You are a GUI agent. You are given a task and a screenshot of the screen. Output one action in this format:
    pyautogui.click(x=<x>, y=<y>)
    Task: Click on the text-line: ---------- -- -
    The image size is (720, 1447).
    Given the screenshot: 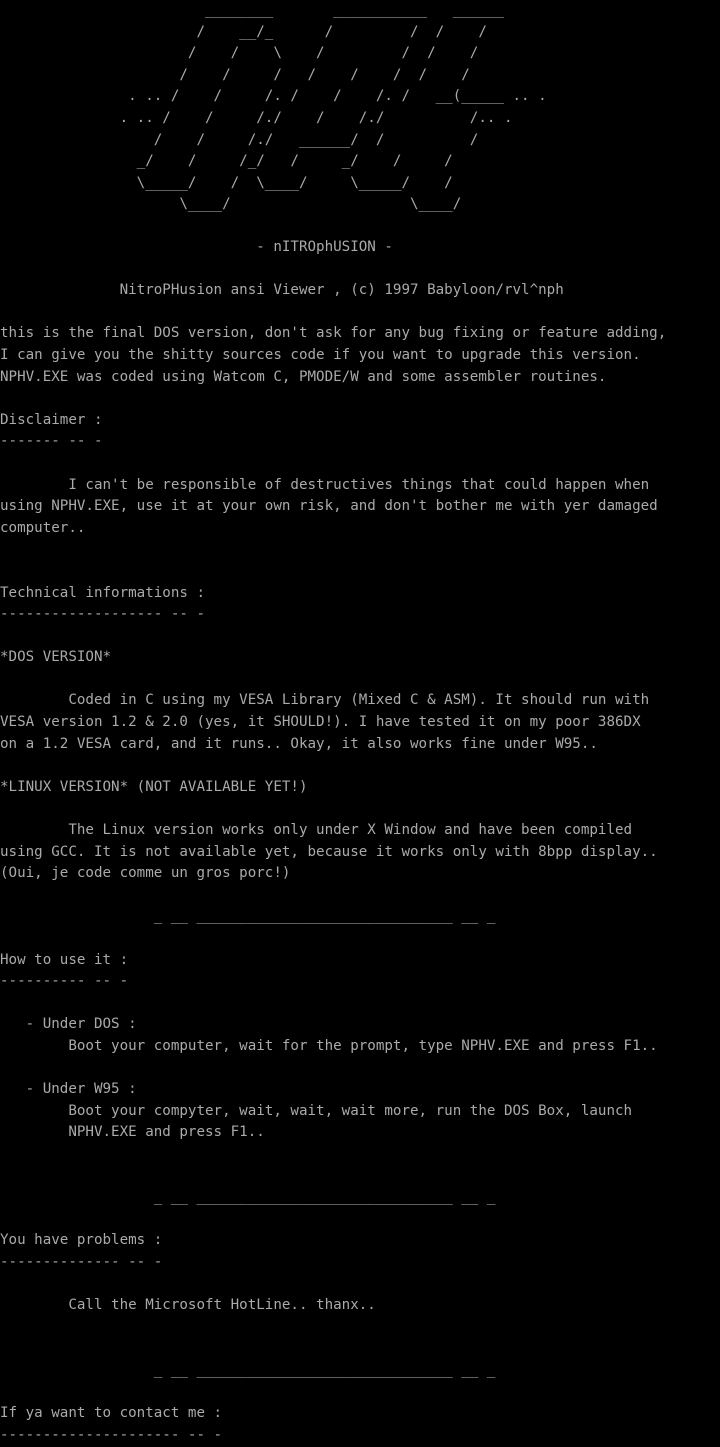 What is the action you would take?
    pyautogui.click(x=64, y=981)
    